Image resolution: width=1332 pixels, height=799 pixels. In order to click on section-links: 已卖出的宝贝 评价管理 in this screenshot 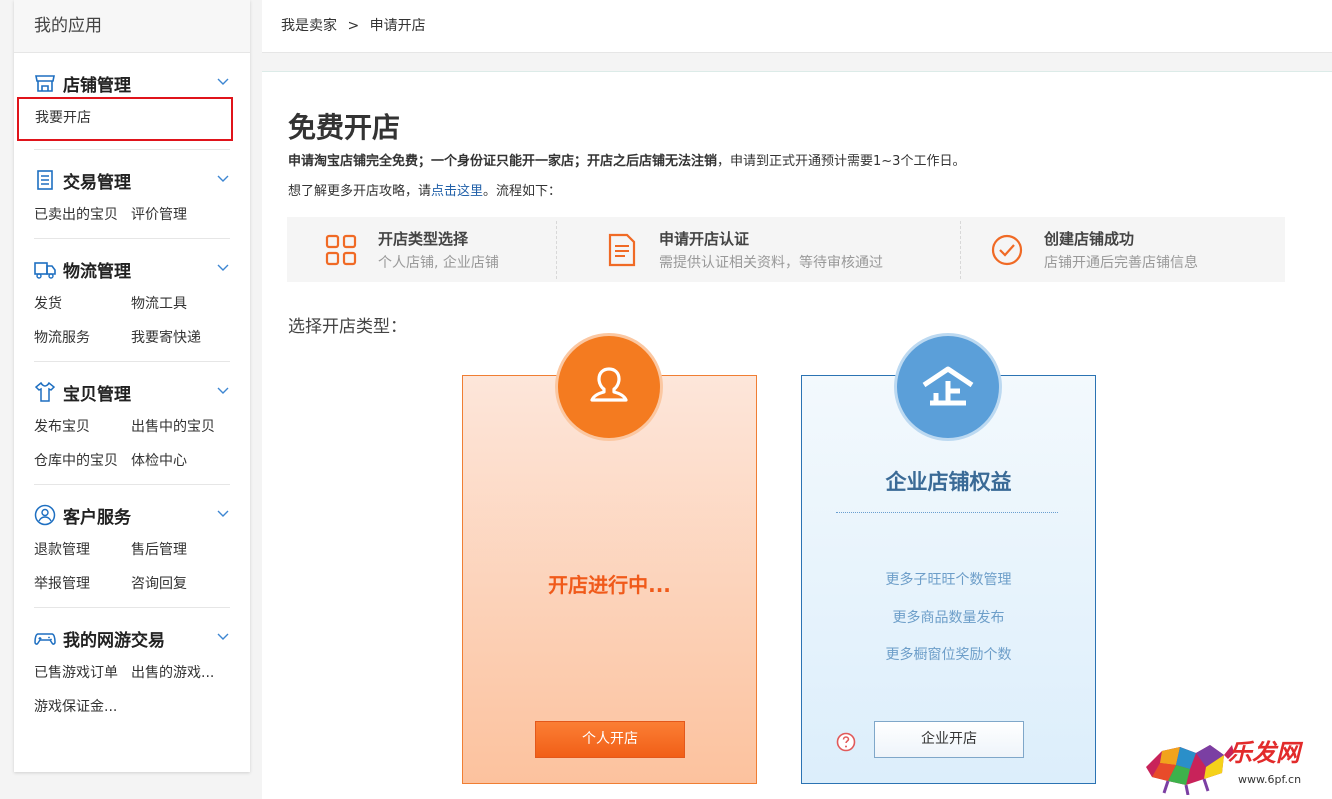, I will do `click(132, 215)`.